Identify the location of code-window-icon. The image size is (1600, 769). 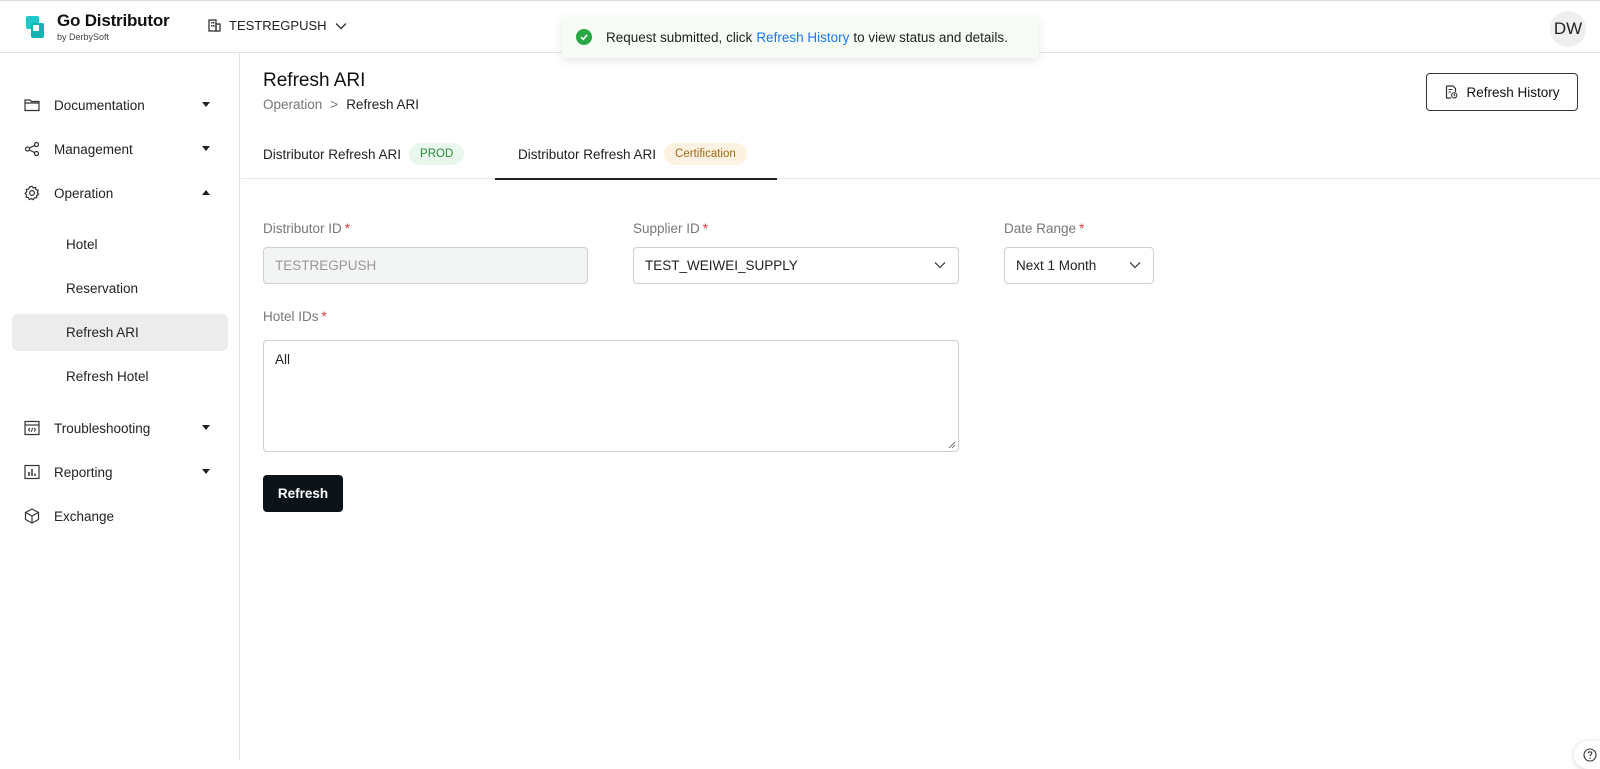
(32, 428).